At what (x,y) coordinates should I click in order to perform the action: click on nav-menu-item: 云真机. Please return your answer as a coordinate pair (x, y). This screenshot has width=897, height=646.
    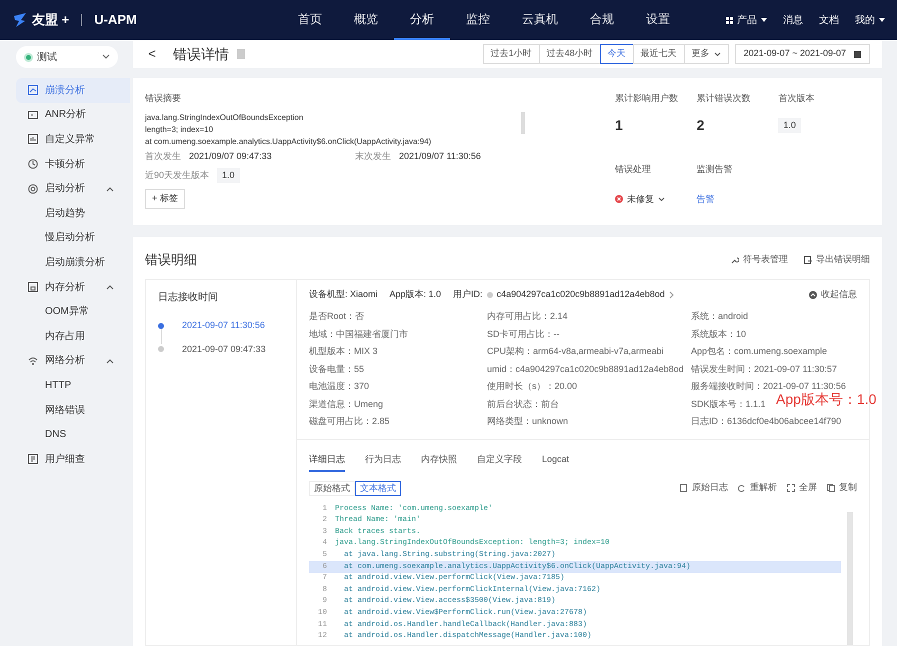
    Looking at the image, I should click on (540, 20).